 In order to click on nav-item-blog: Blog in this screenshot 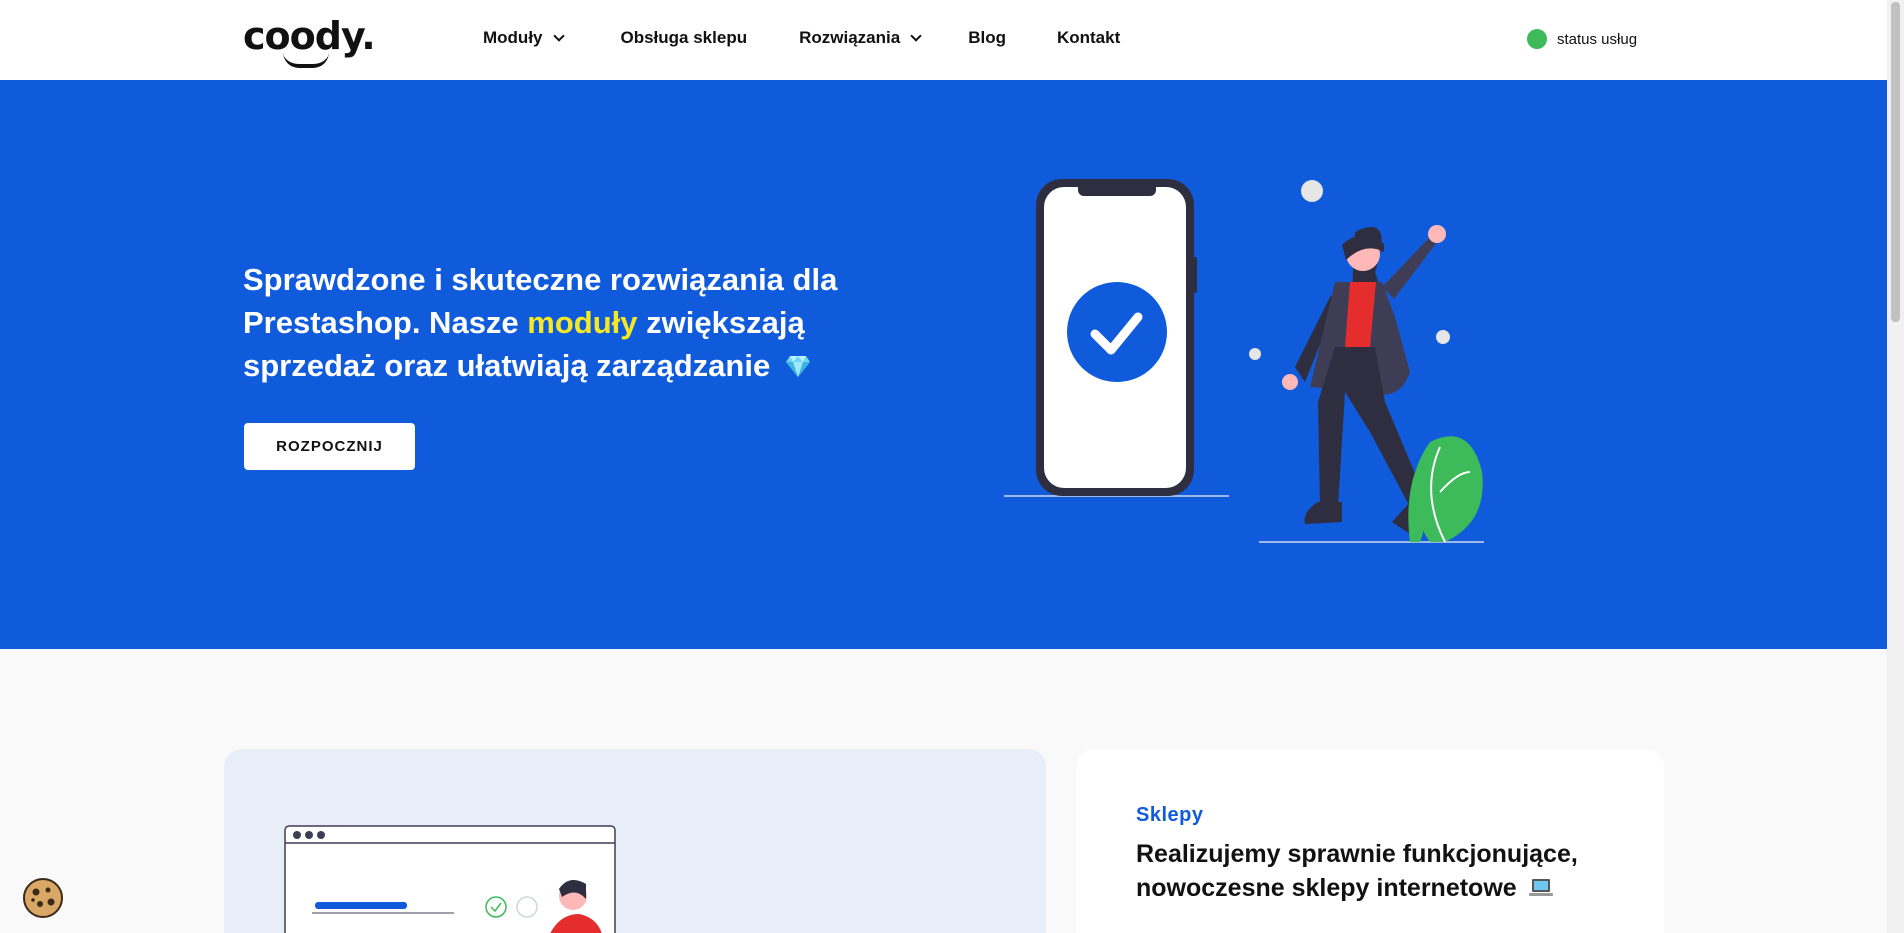, I will do `click(987, 38)`.